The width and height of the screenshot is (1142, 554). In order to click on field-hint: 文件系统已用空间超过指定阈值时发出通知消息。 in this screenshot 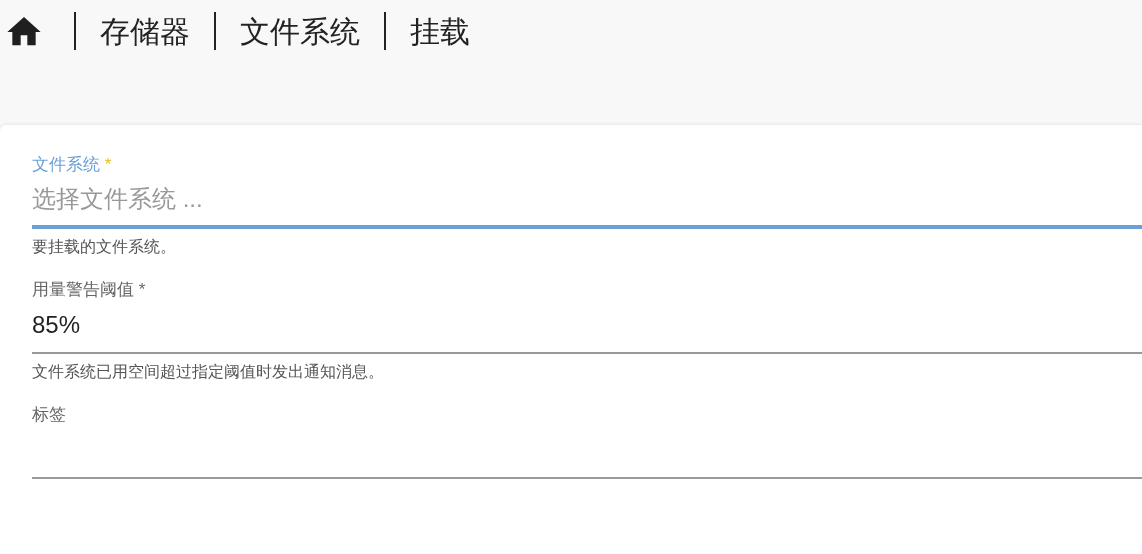, I will do `click(208, 372)`.